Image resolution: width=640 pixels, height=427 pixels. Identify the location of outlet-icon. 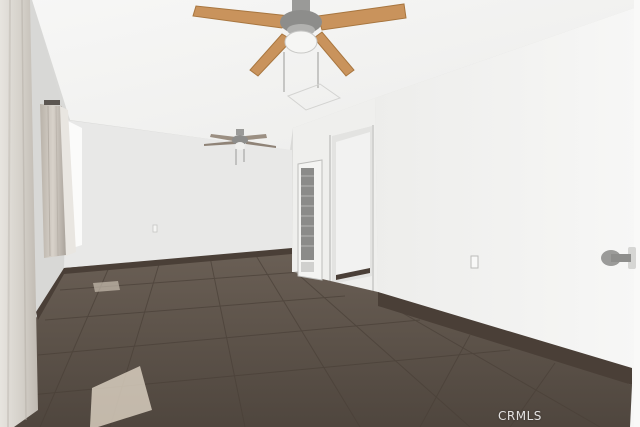
(474, 262).